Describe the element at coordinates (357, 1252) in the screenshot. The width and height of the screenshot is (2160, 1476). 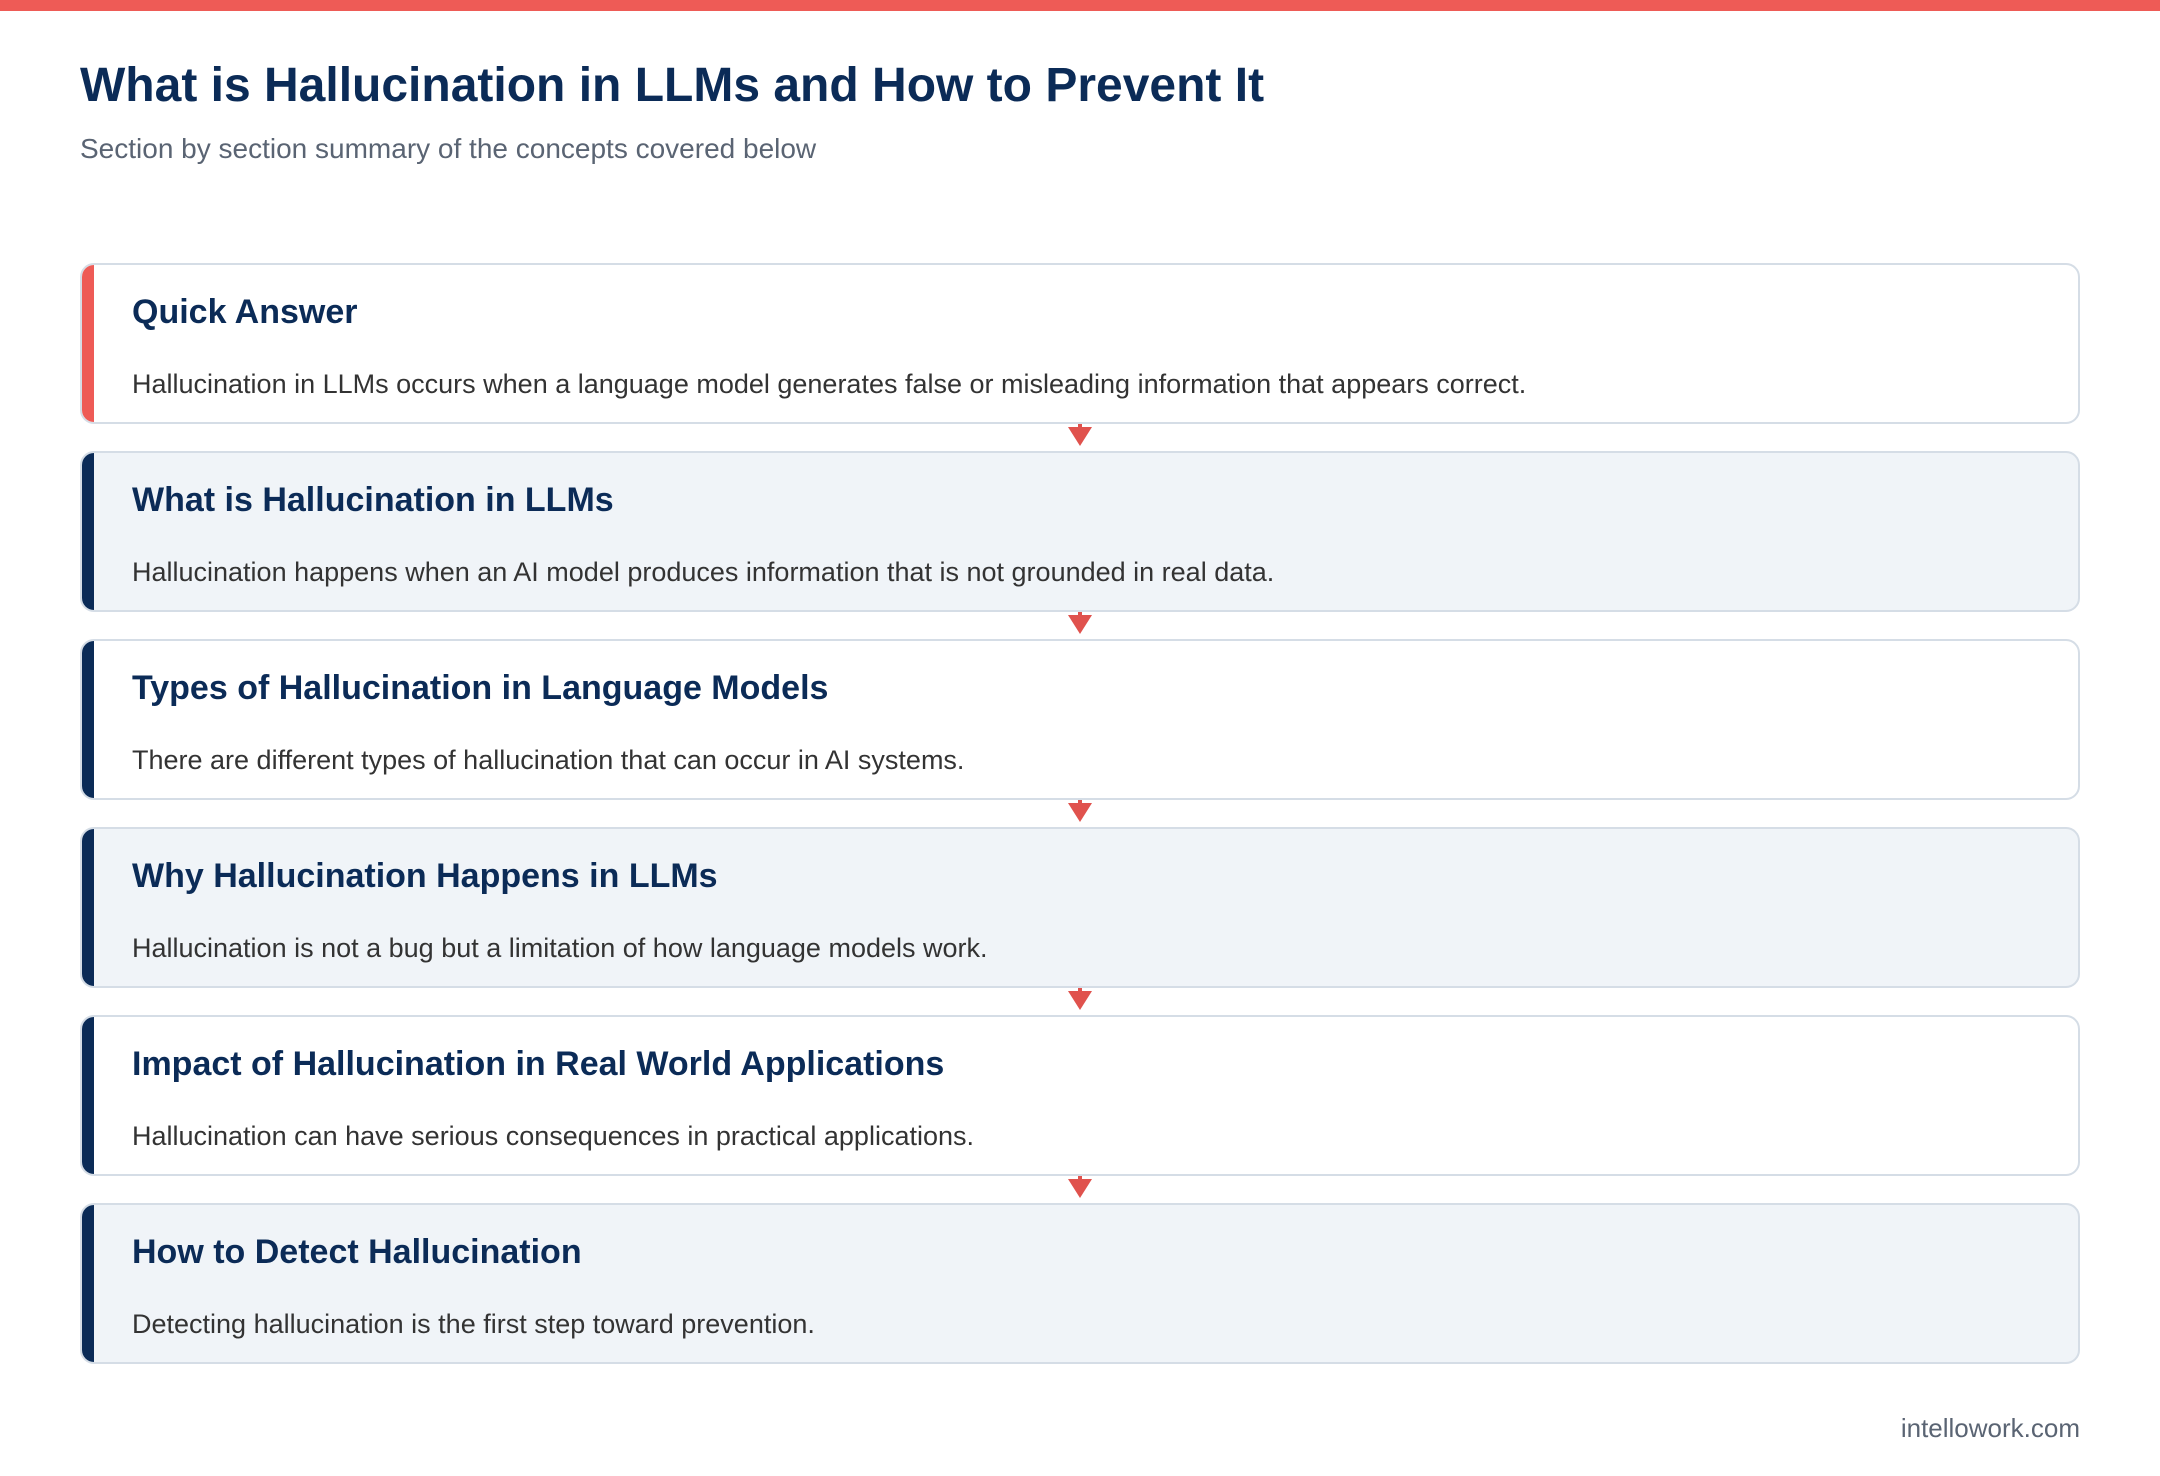
I see `section-heading: How to Detect Hallucination` at that location.